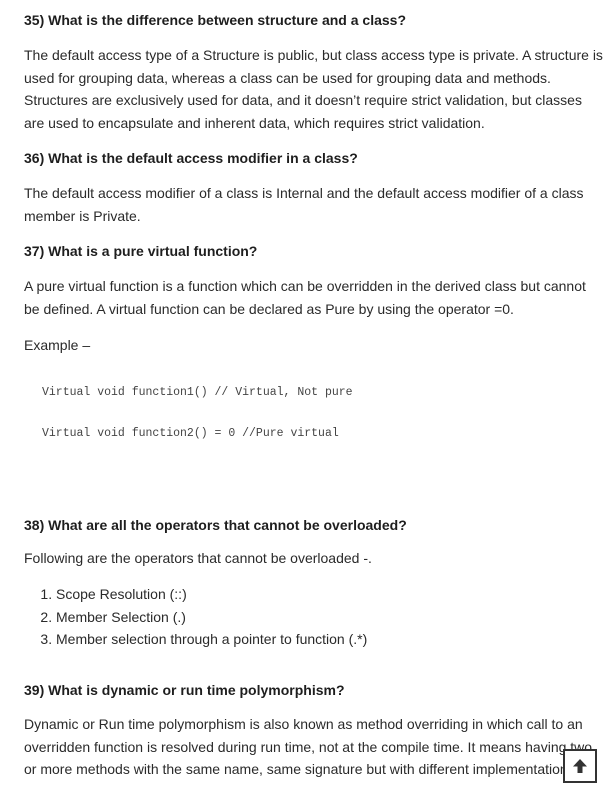 Image resolution: width=613 pixels, height=807 pixels. I want to click on list-item: Scope Resolution (::), so click(211, 594).